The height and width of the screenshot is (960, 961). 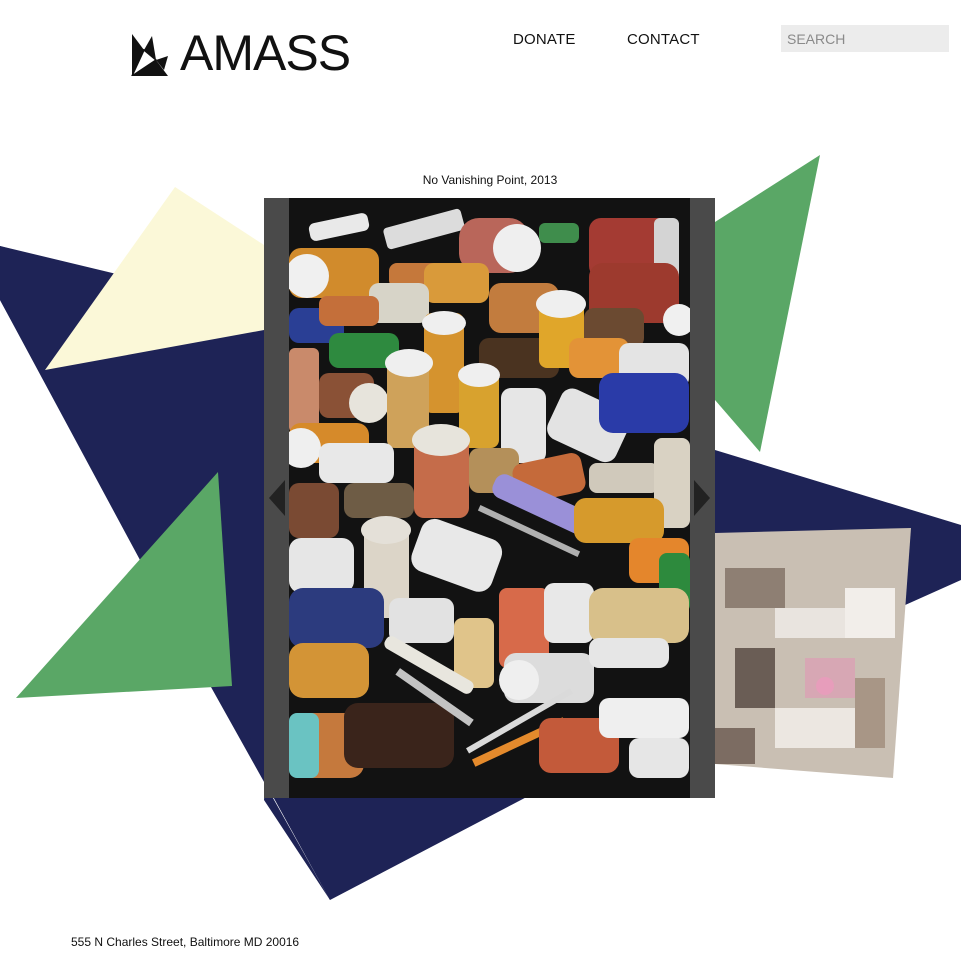 I want to click on chevron-left-icon, so click(x=277, y=498).